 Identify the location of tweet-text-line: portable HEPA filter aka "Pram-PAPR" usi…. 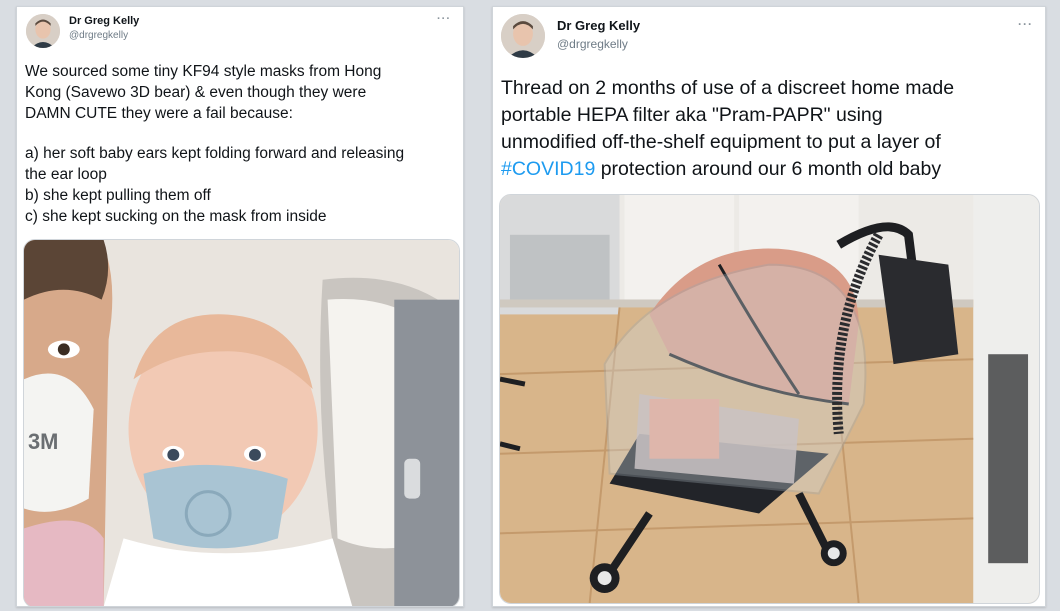
(692, 115).